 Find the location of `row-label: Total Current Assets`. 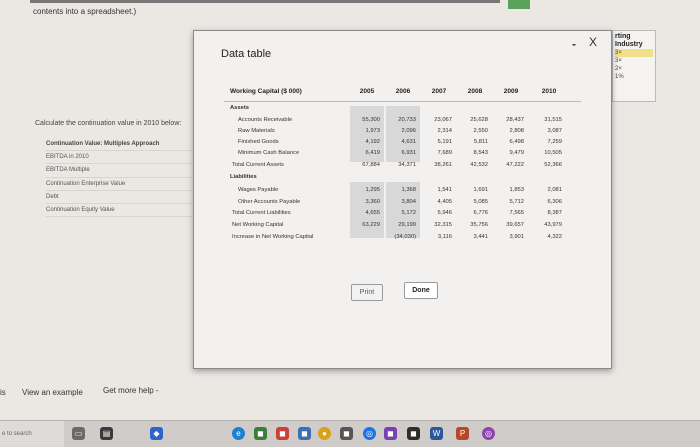

row-label: Total Current Assets is located at coordinates (258, 165).